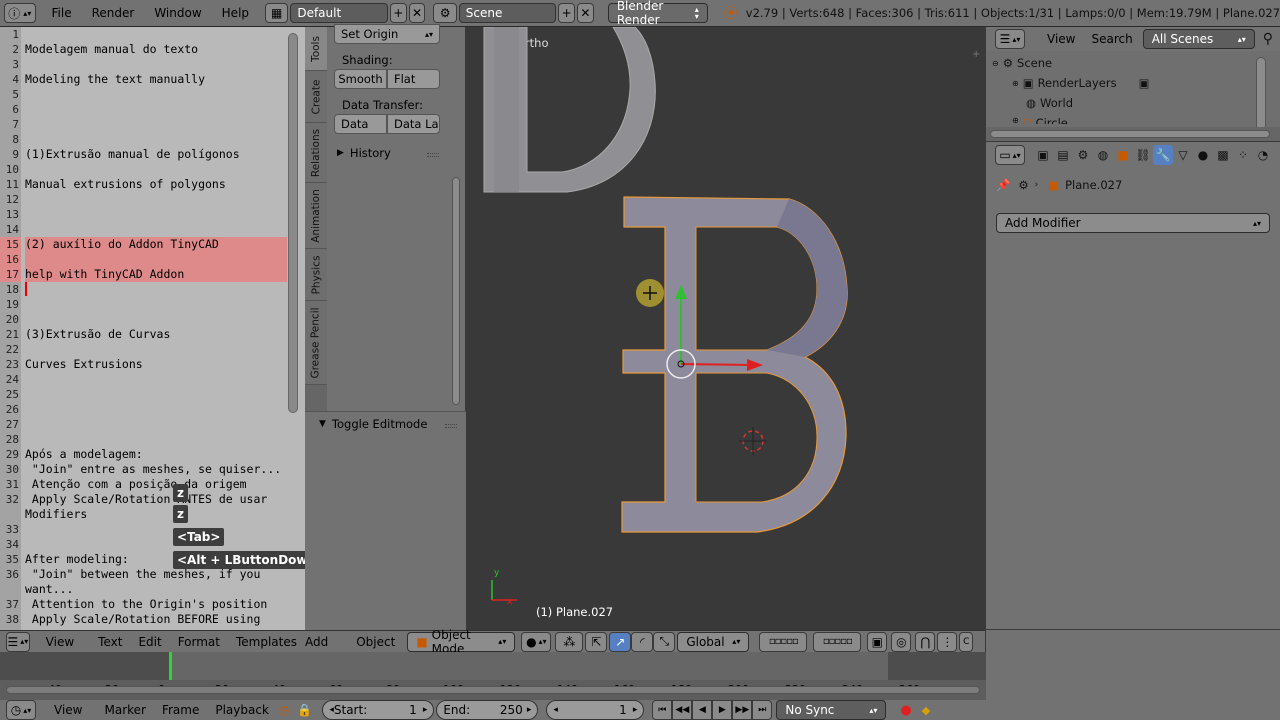  Describe the element at coordinates (149, 642) in the screenshot. I see `text-edit-menu: Edit` at that location.